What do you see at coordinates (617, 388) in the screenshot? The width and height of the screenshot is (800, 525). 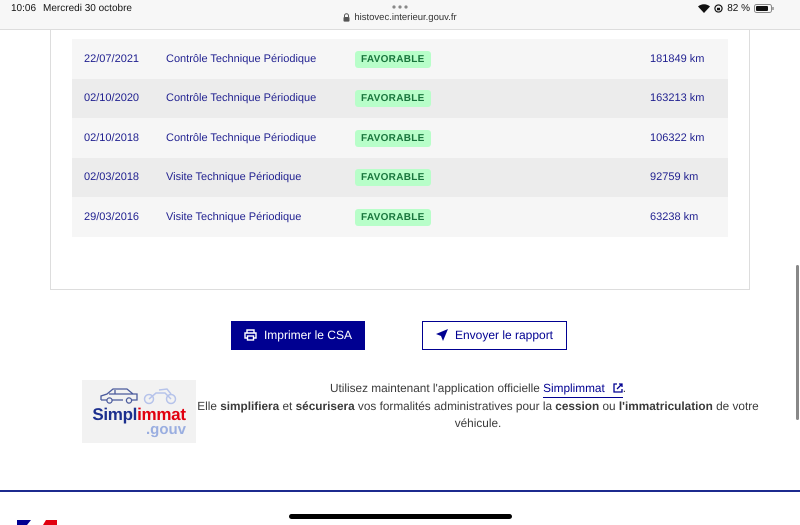 I see `external-link-icon` at bounding box center [617, 388].